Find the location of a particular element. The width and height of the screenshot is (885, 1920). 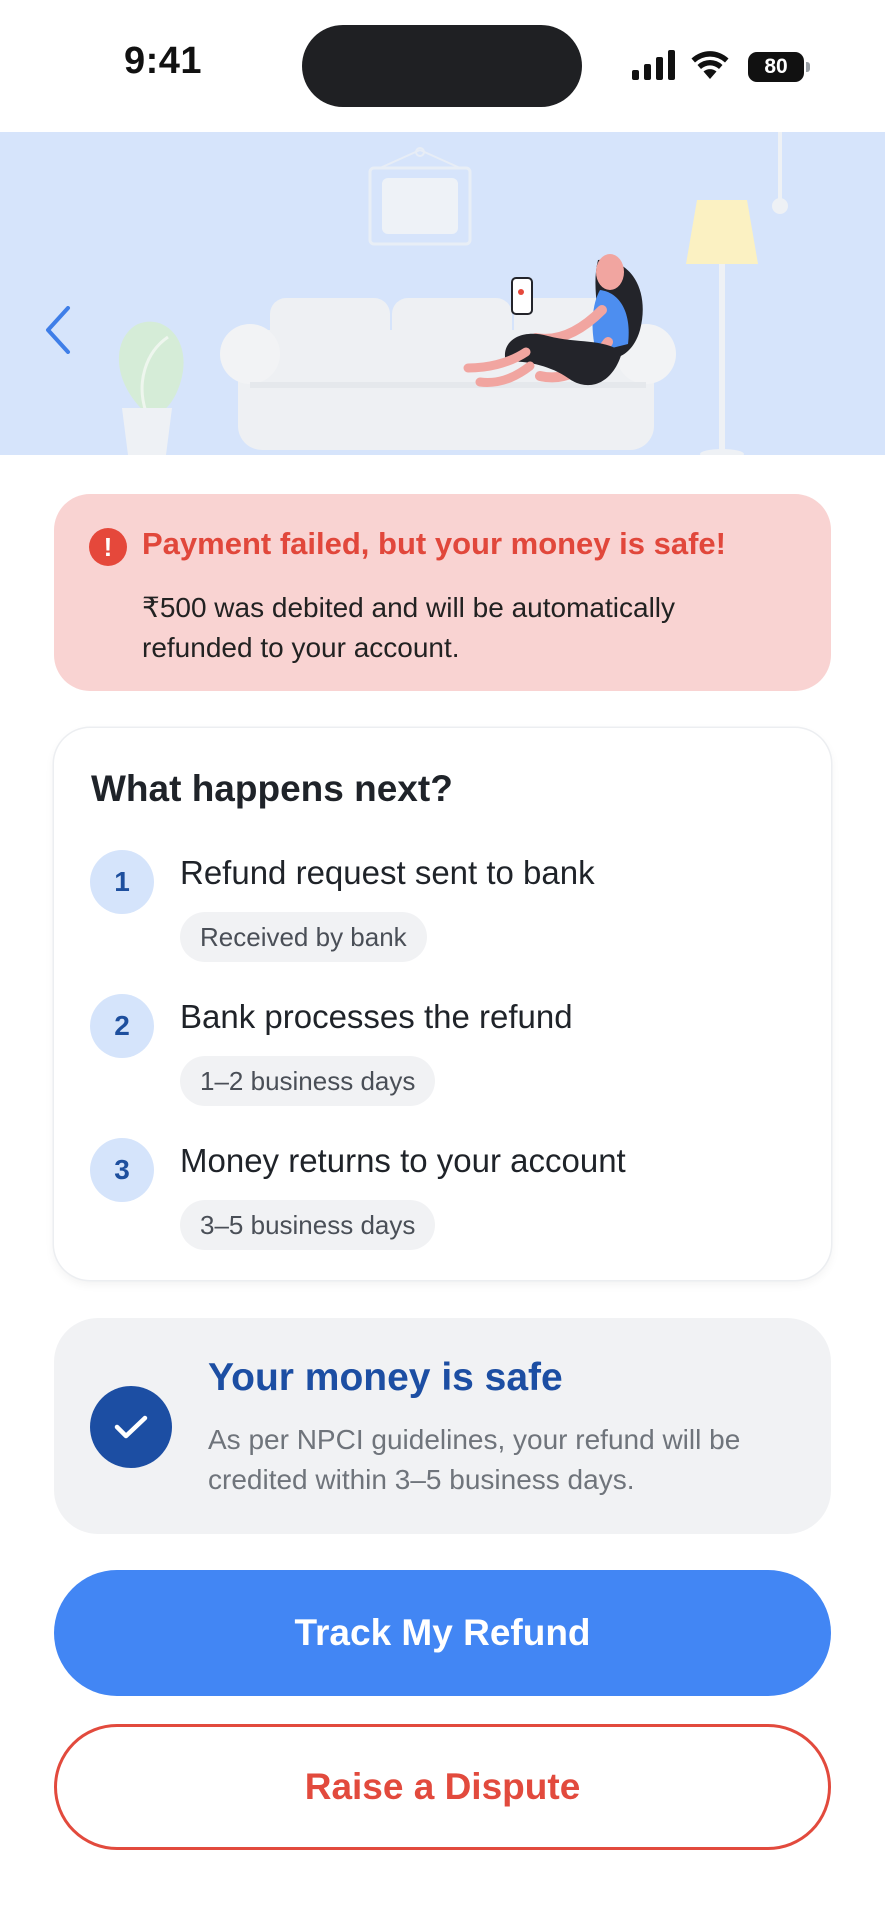

track-refund-button: Track My Refund is located at coordinates (442, 1633).